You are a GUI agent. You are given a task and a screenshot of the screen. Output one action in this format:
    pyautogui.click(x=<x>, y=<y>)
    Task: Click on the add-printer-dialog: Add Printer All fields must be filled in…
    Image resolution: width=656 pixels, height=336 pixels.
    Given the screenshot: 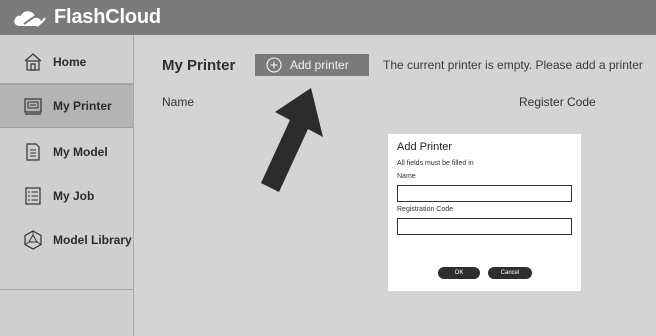 What is the action you would take?
    pyautogui.click(x=484, y=212)
    